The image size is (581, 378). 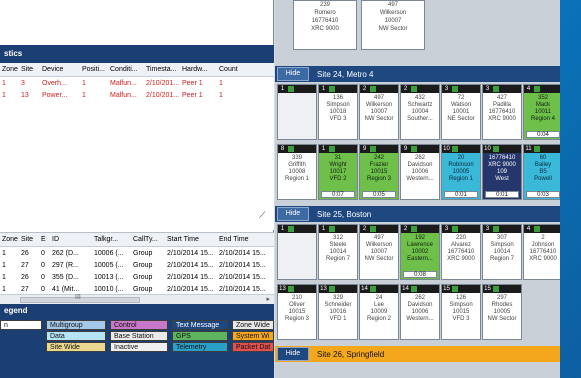 I want to click on site-cell: 11 60 Bailey B5 Powell 0:03, so click(x=541, y=172).